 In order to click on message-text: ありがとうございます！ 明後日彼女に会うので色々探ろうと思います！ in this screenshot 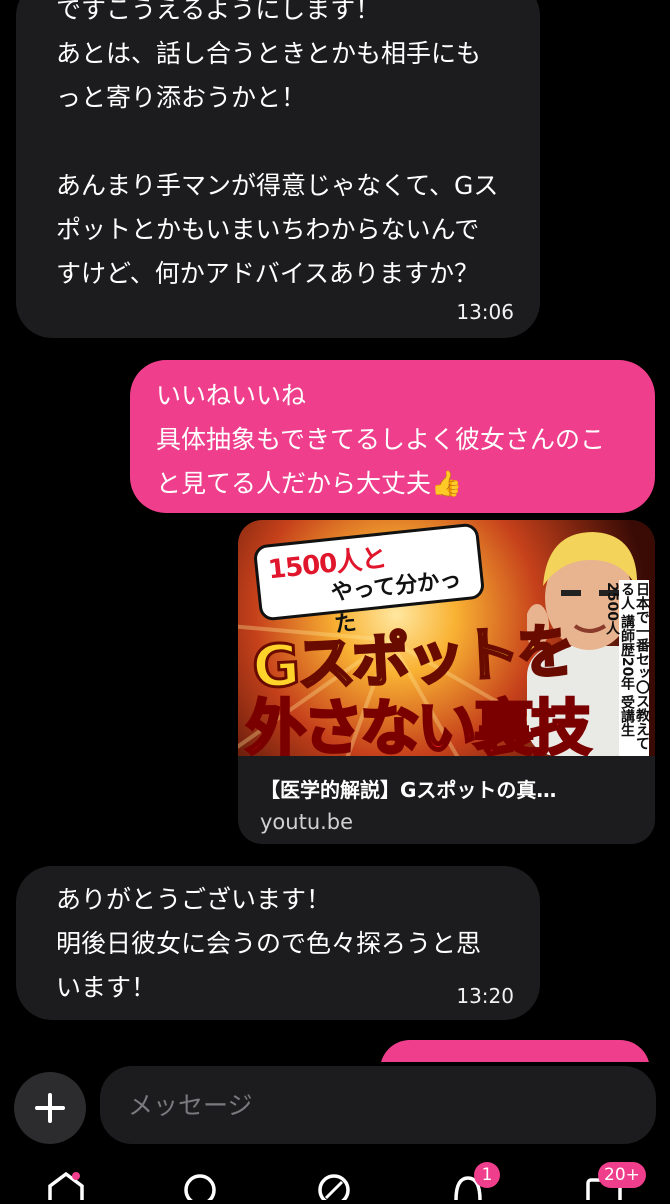, I will do `click(269, 943)`.